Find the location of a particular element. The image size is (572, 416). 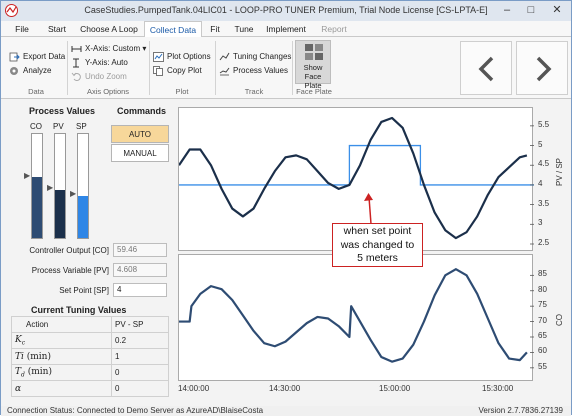

y-axis-icon is located at coordinates (76, 63).